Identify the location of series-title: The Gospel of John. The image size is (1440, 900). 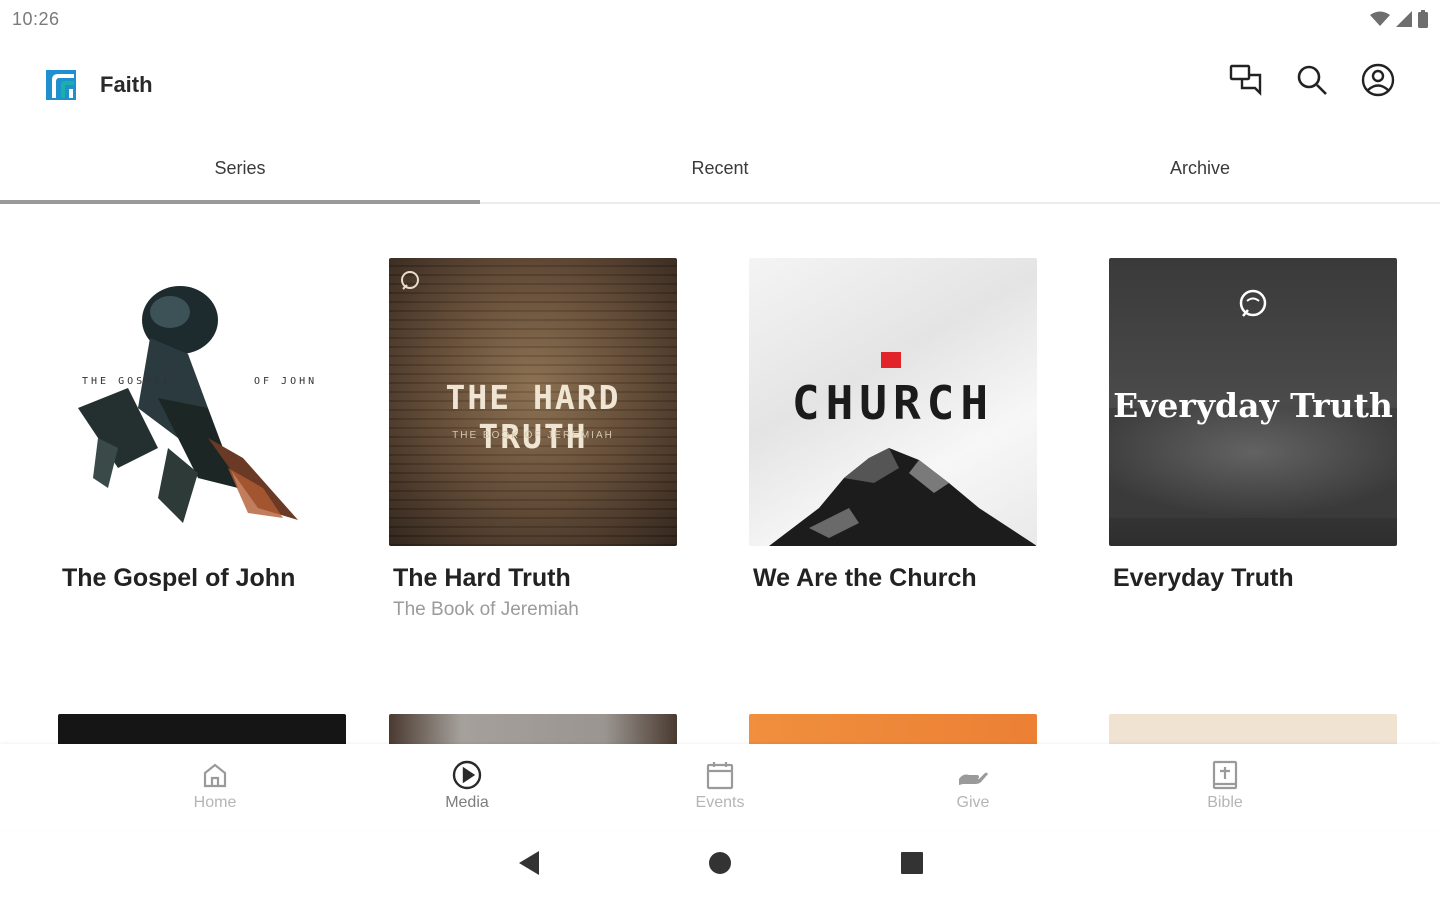
(179, 578).